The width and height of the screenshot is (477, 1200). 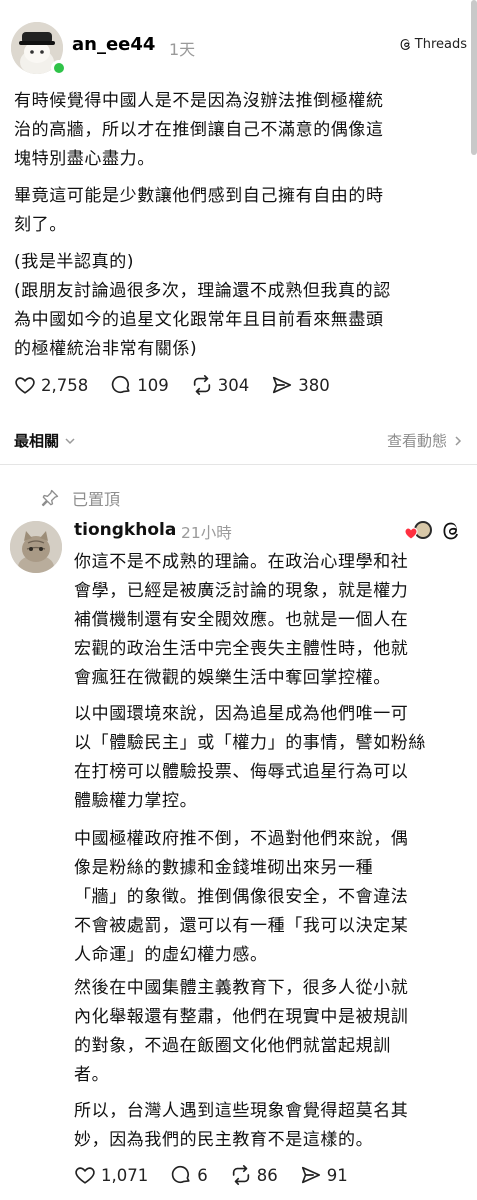 I want to click on text-line: 的對象，不過在飯圈文化他們就當起規訓, so click(x=232, y=1046).